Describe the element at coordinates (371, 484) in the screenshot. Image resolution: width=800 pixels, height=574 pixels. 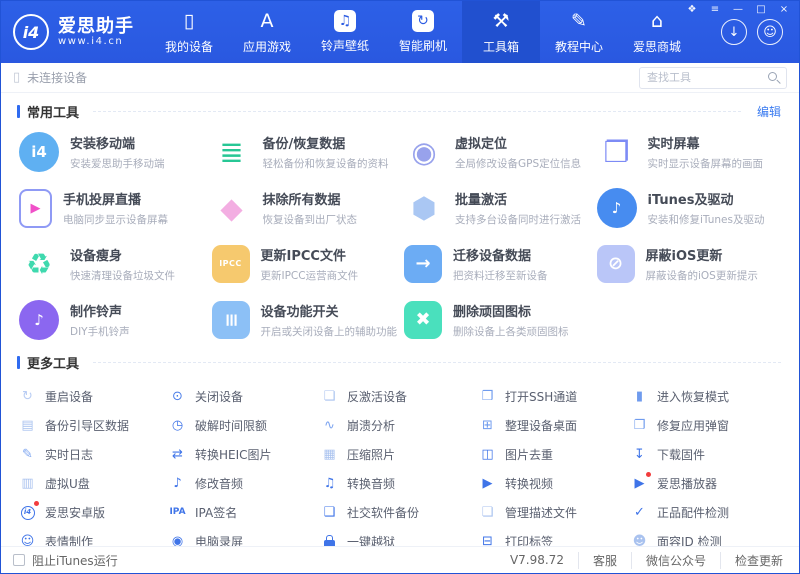
I see `more-tool-label: 转换音频` at that location.